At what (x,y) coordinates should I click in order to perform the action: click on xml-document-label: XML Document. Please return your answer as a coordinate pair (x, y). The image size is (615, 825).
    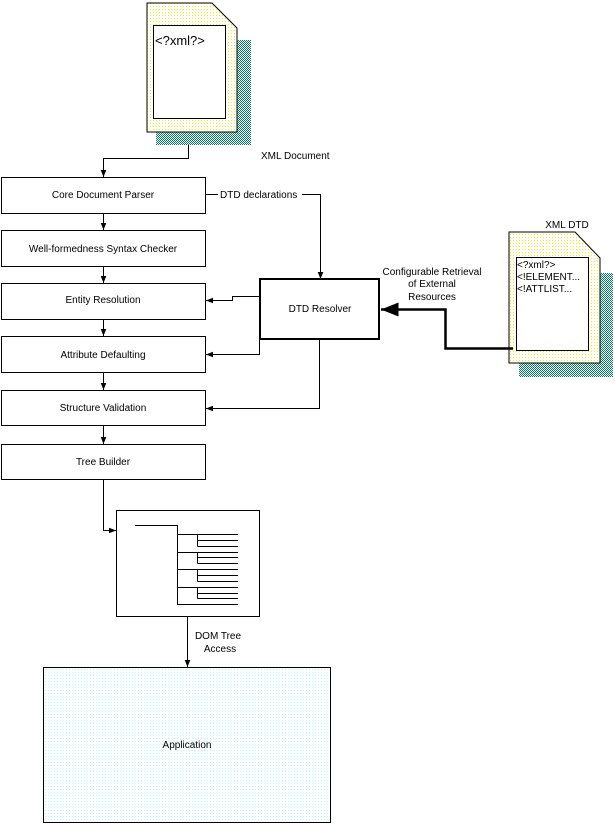
    Looking at the image, I should click on (295, 156).